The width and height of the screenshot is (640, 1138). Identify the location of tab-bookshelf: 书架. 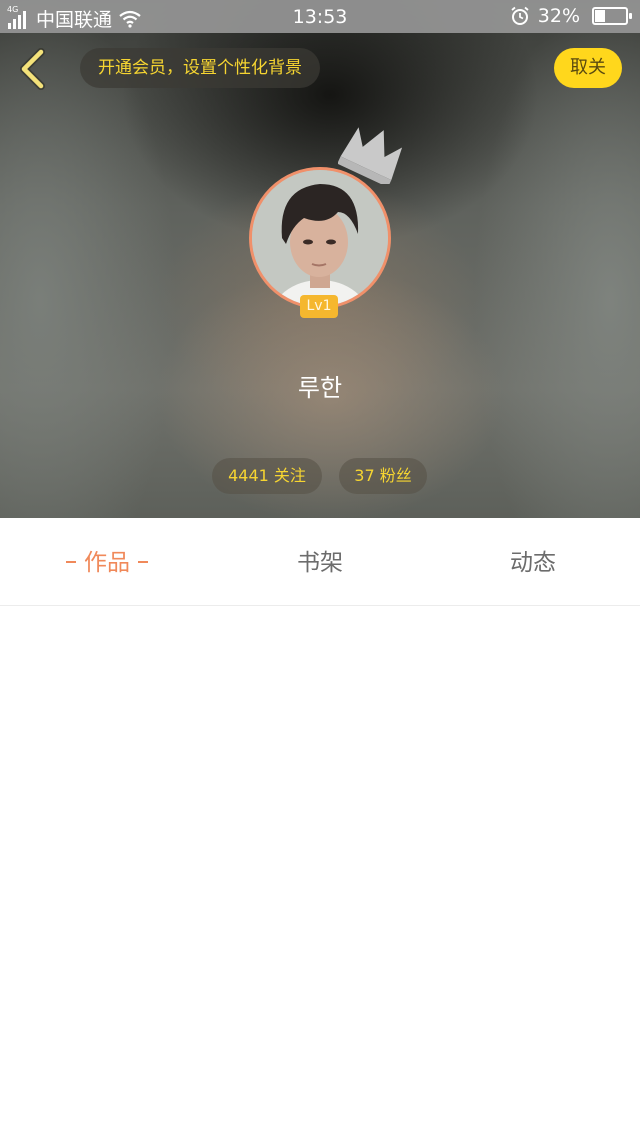
(320, 562).